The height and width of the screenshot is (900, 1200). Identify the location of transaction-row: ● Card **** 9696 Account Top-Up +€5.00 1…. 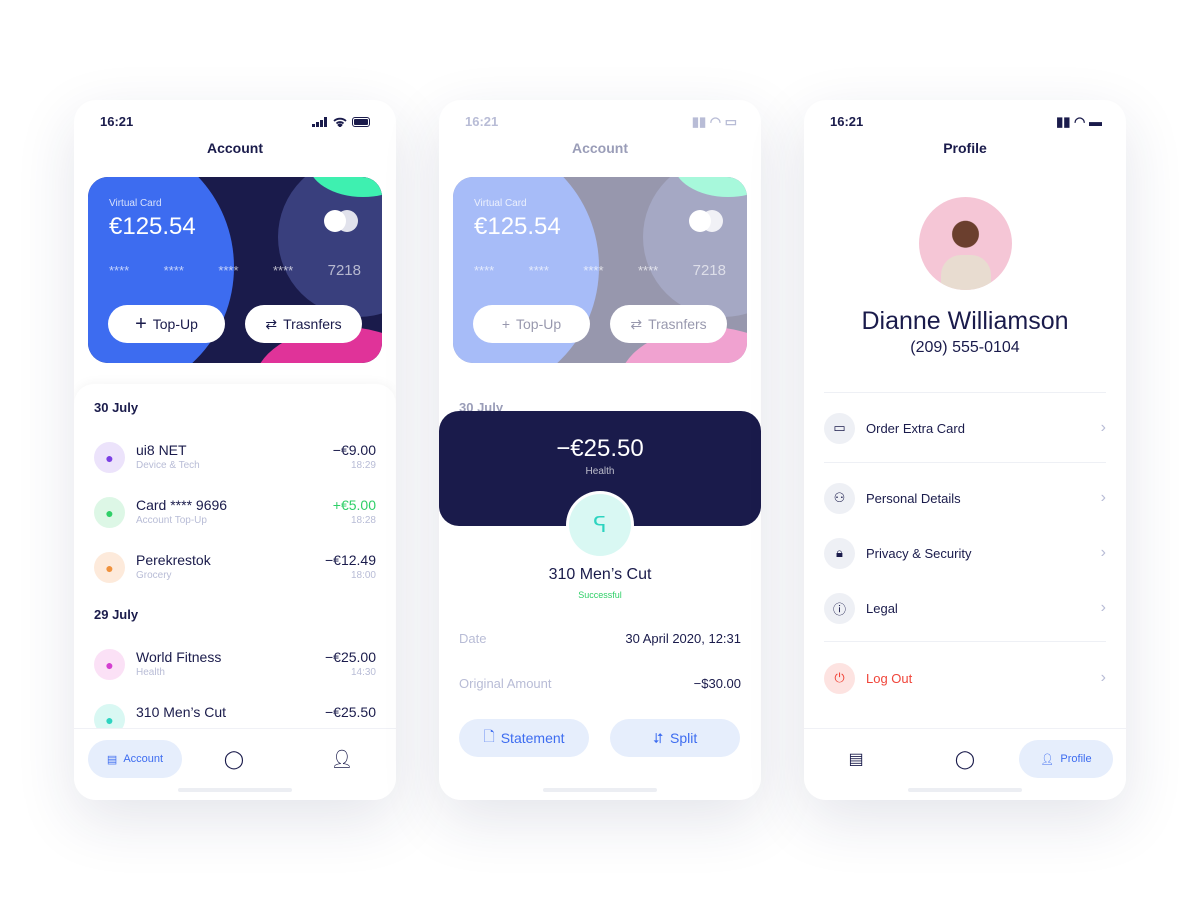
(235, 512).